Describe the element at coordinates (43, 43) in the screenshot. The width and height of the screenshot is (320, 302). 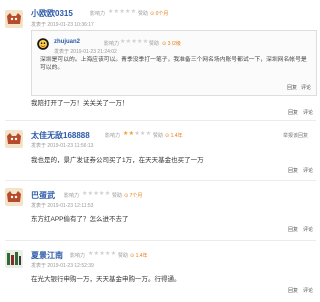
I see `quote-avatar` at that location.